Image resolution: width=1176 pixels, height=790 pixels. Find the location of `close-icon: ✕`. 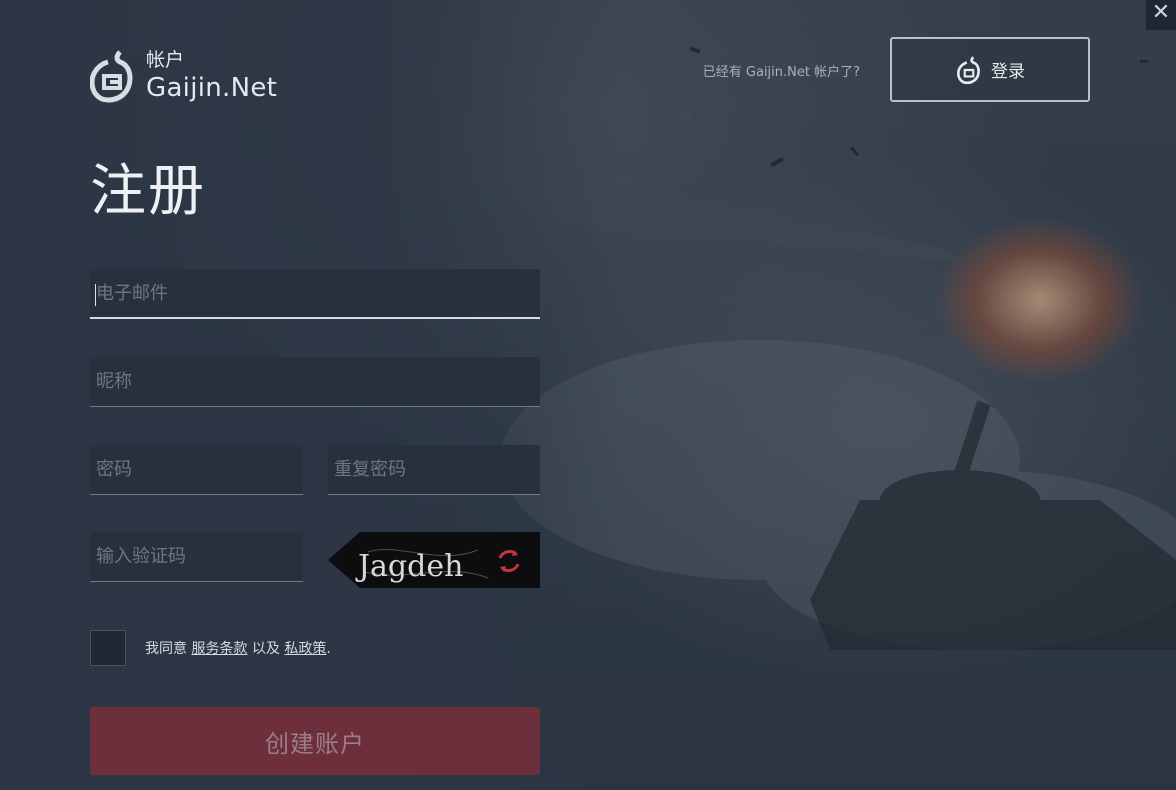

close-icon: ✕ is located at coordinates (1161, 15).